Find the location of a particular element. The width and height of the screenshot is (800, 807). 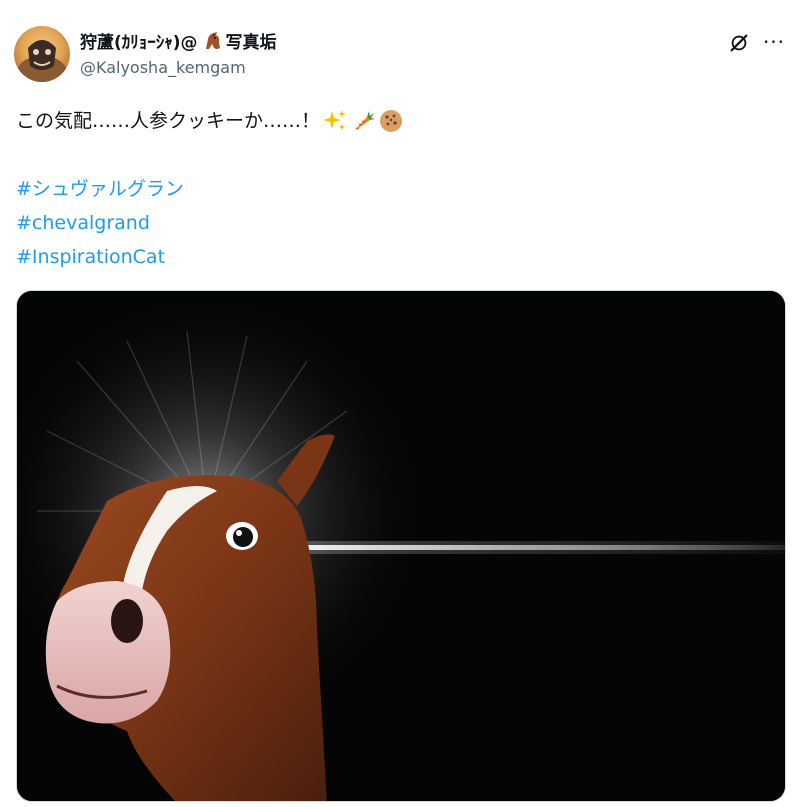

grok-icon is located at coordinates (739, 43).